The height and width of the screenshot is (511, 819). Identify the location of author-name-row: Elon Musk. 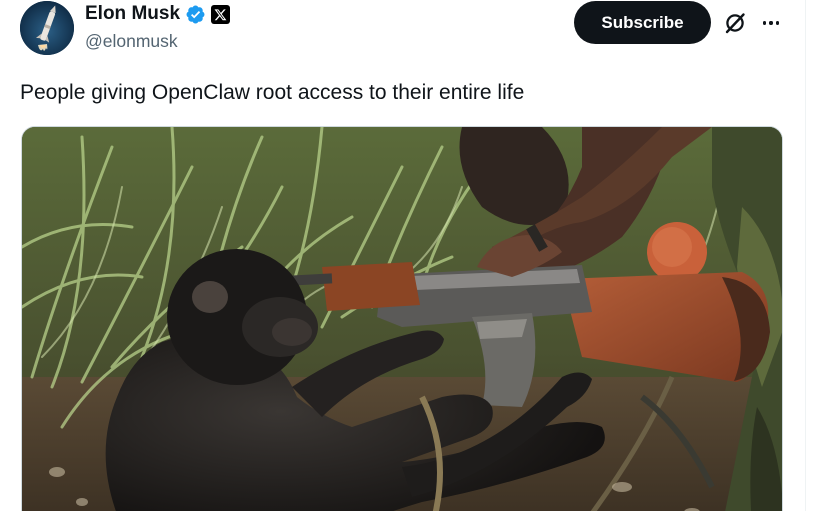
(158, 14).